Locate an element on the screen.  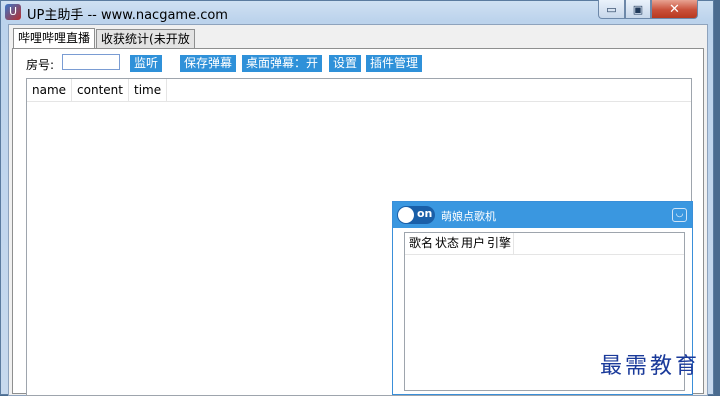
room-input is located at coordinates (91, 62).